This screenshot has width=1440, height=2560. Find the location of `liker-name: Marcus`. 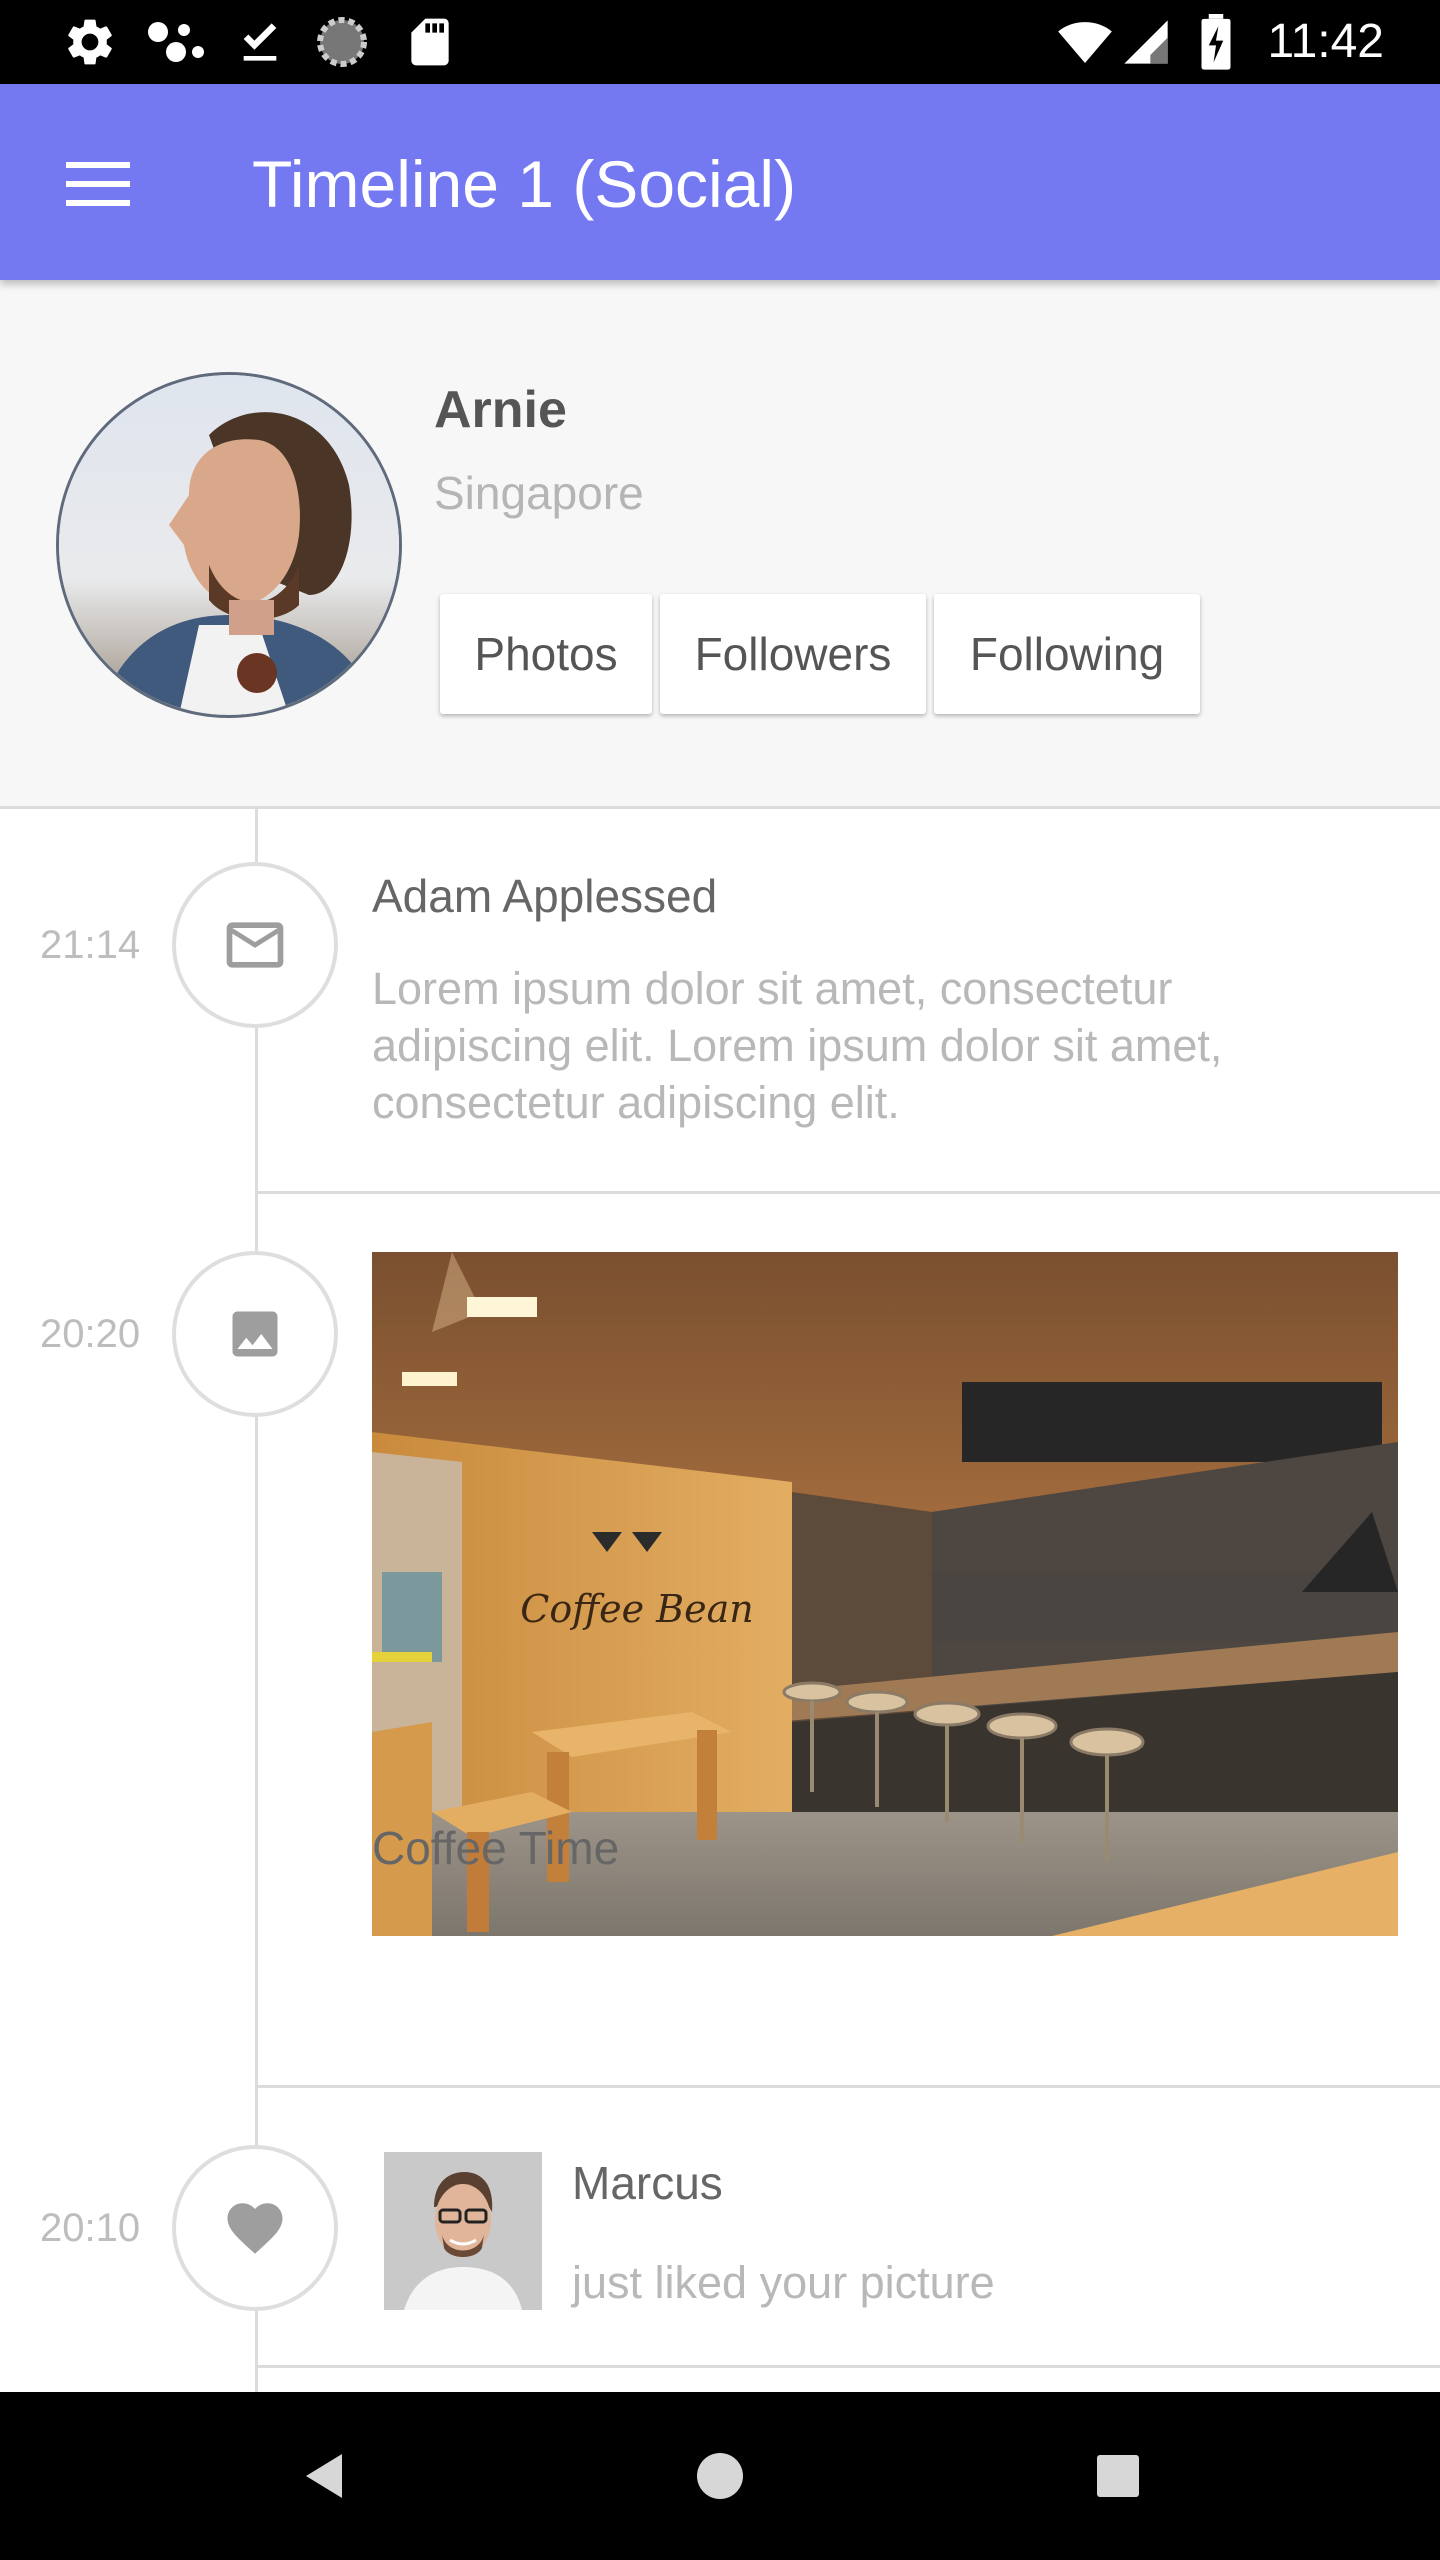

liker-name: Marcus is located at coordinates (647, 2183).